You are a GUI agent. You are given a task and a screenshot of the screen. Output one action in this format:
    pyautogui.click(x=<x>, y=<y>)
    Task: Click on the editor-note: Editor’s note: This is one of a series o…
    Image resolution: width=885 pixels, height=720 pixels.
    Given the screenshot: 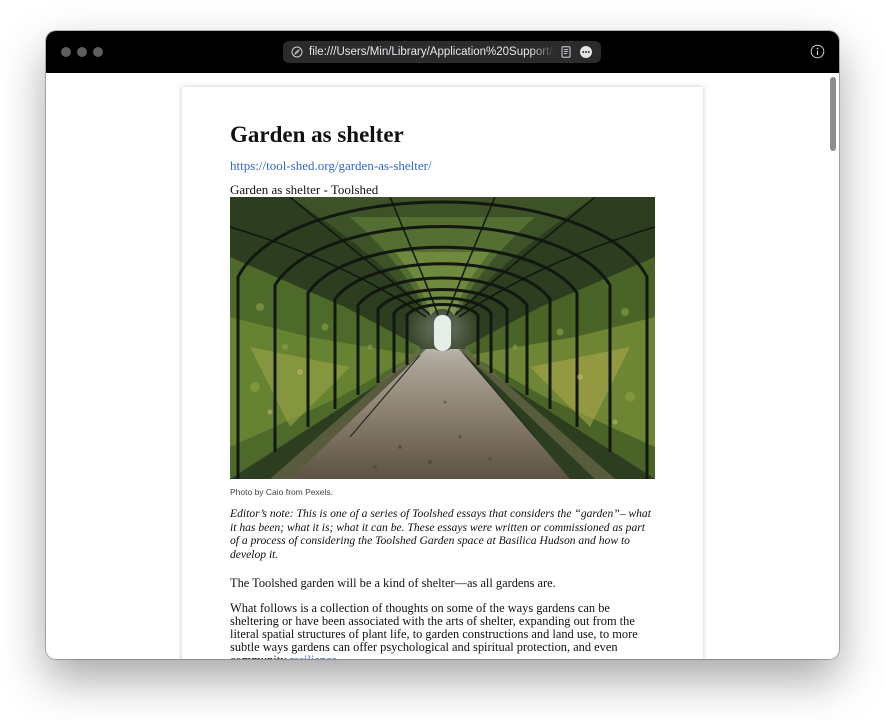 What is the action you would take?
    pyautogui.click(x=440, y=534)
    